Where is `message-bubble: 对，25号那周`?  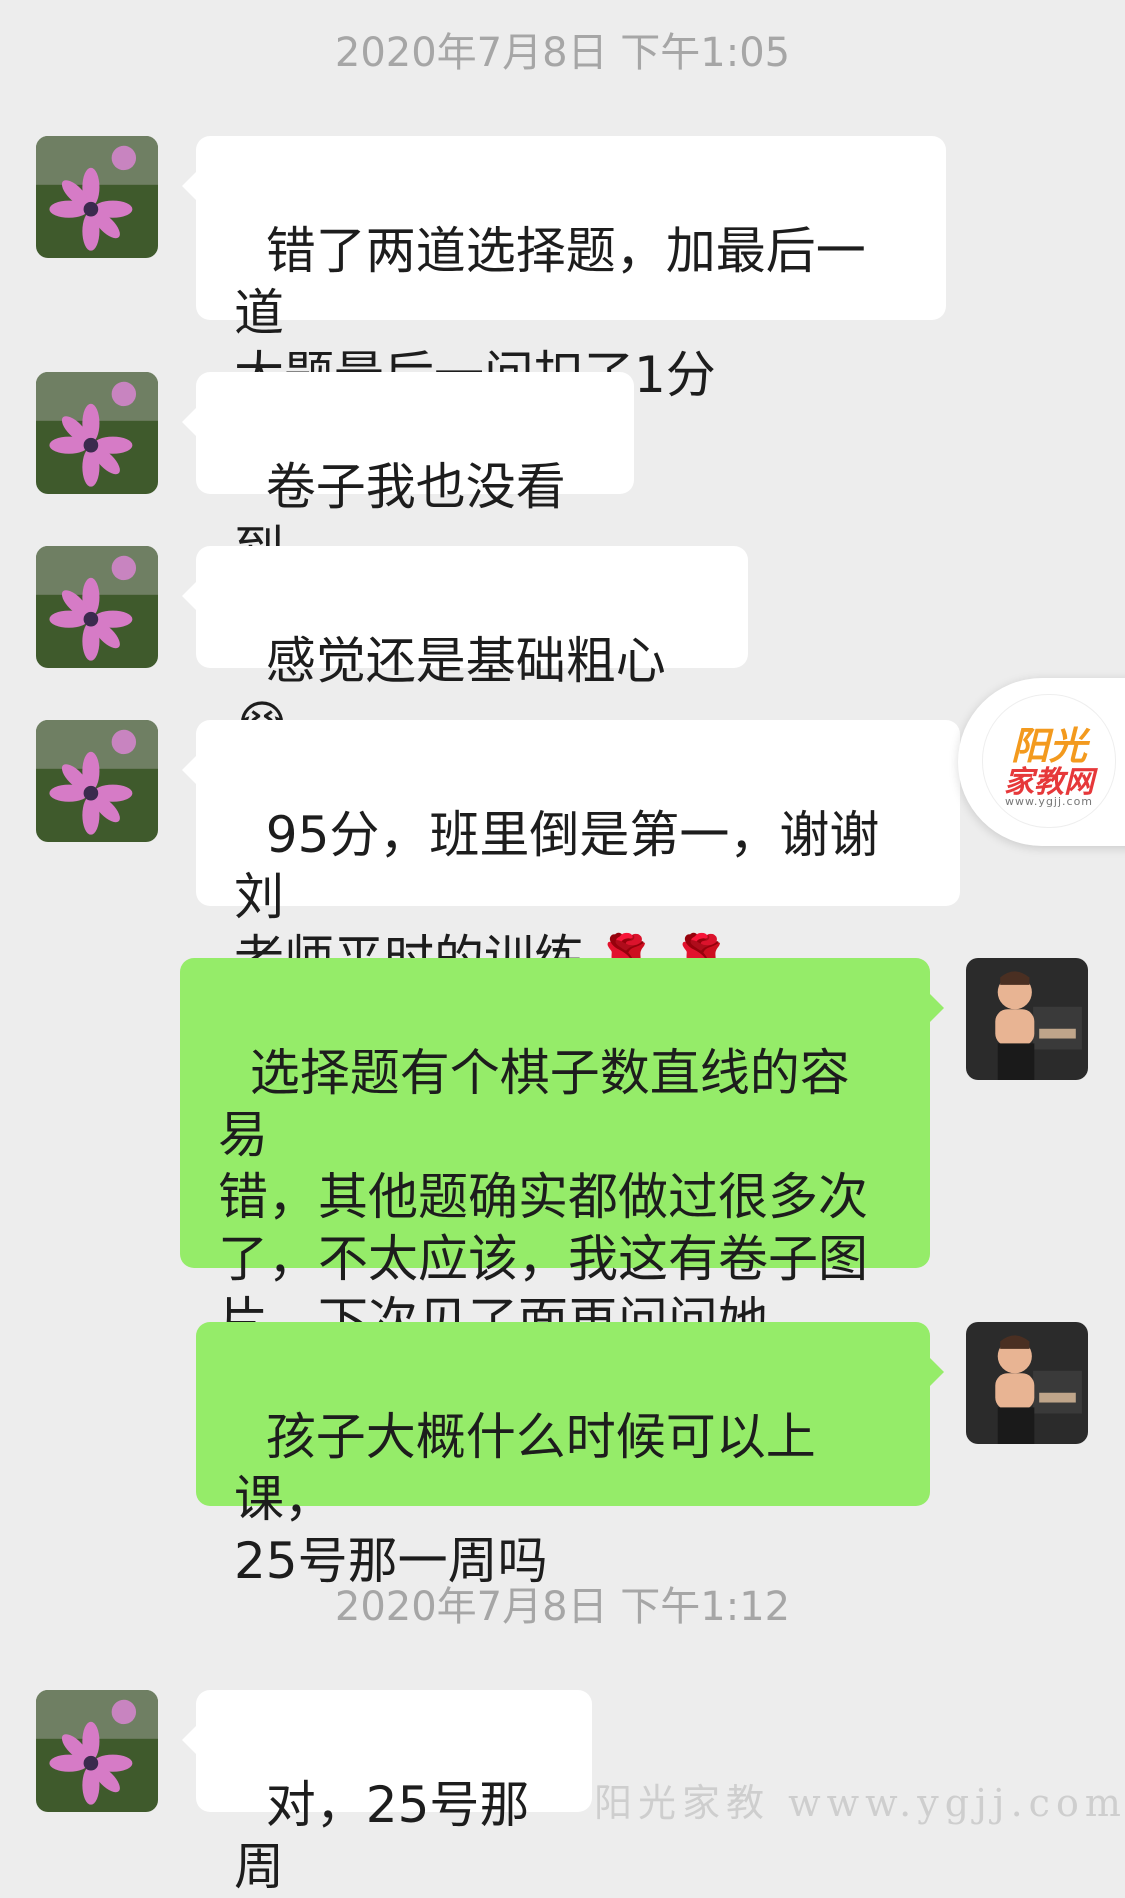 message-bubble: 对，25号那周 is located at coordinates (387, 1793).